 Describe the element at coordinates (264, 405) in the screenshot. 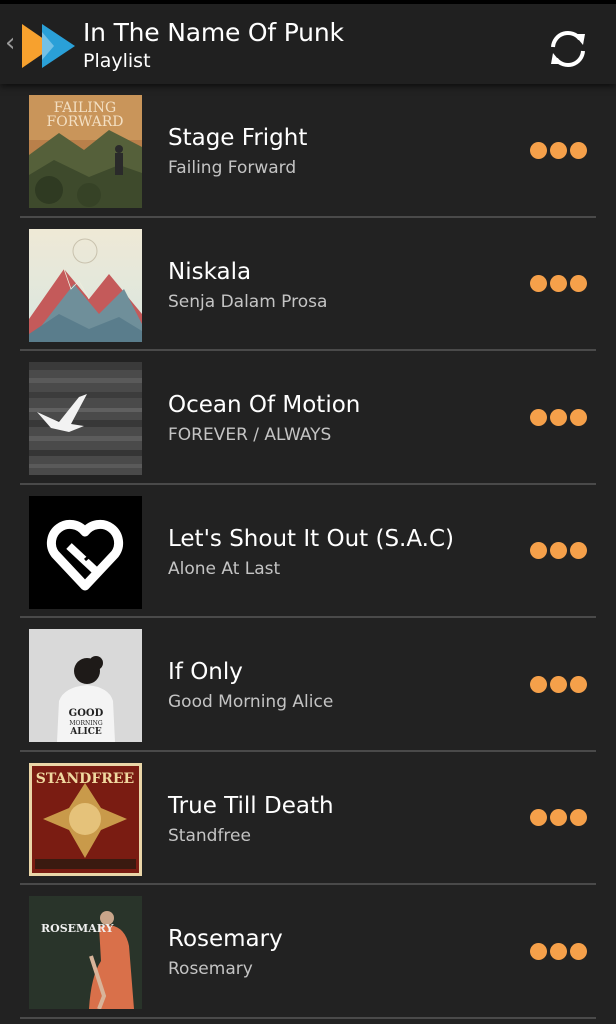

I see `track-title: Ocean Of Motion` at that location.